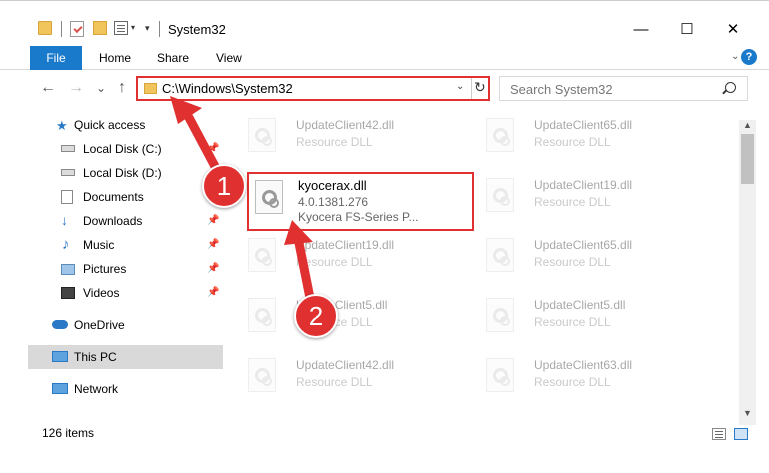  What do you see at coordinates (64, 220) in the screenshot?
I see `download-icon: ↓` at bounding box center [64, 220].